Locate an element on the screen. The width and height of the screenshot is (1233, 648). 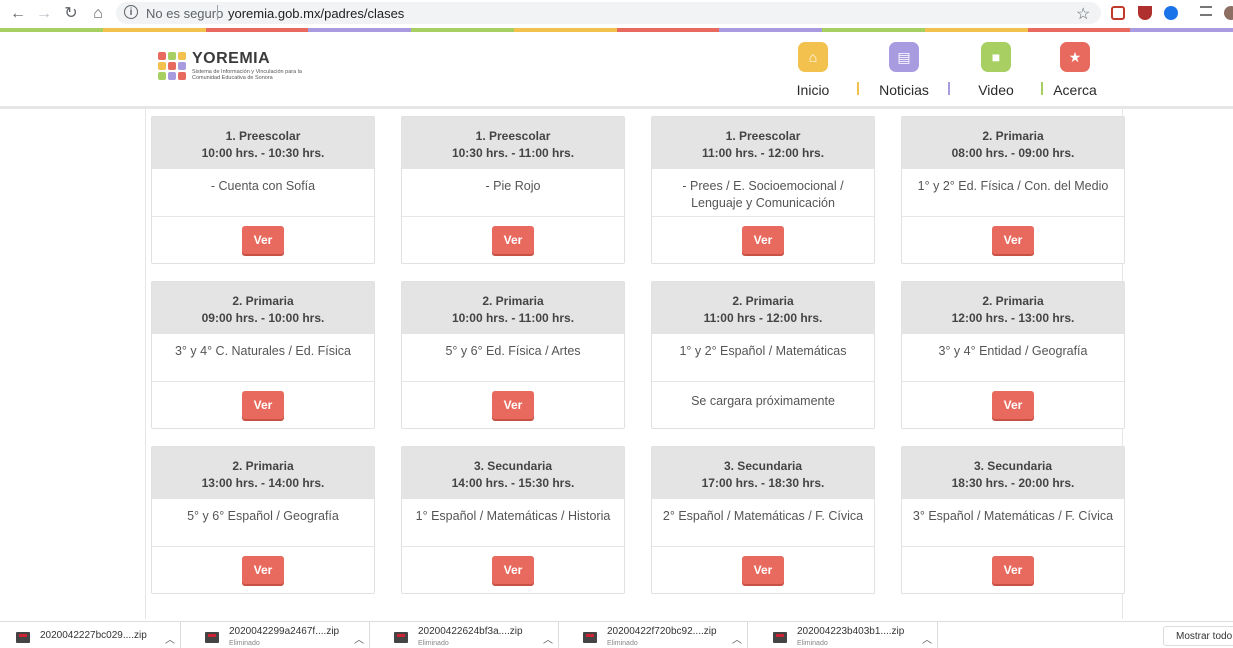
security-label: No es seguro is located at coordinates (185, 13).